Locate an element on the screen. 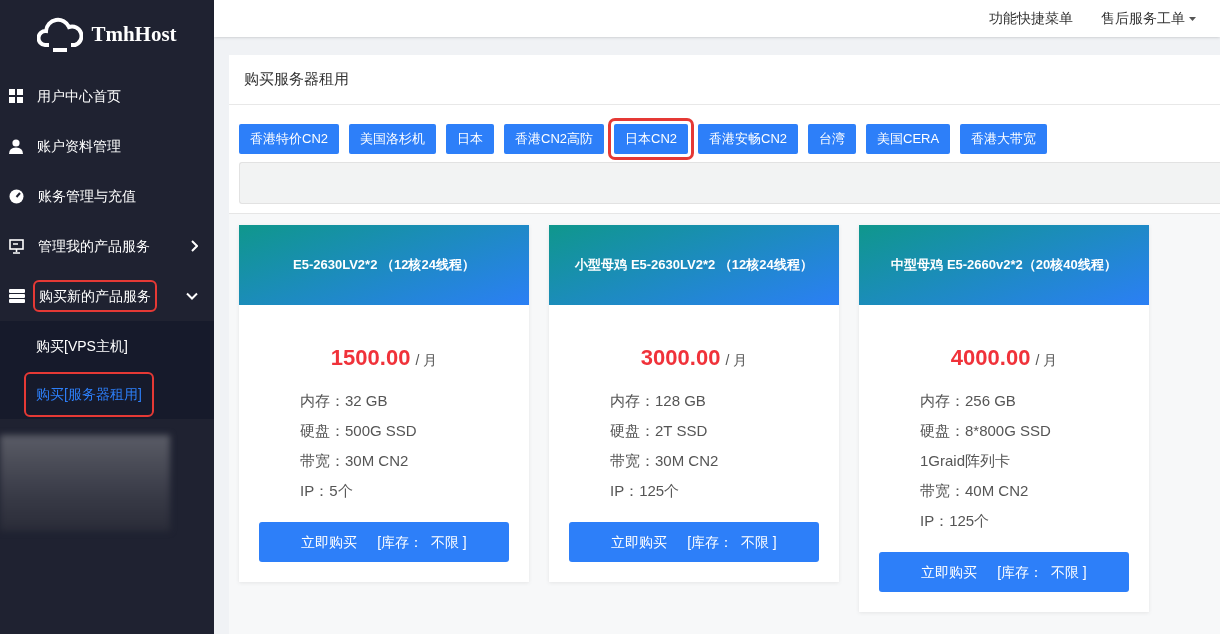 Image resolution: width=1220 pixels, height=634 pixels. category-tab: 香港CN2高防 is located at coordinates (554, 139).